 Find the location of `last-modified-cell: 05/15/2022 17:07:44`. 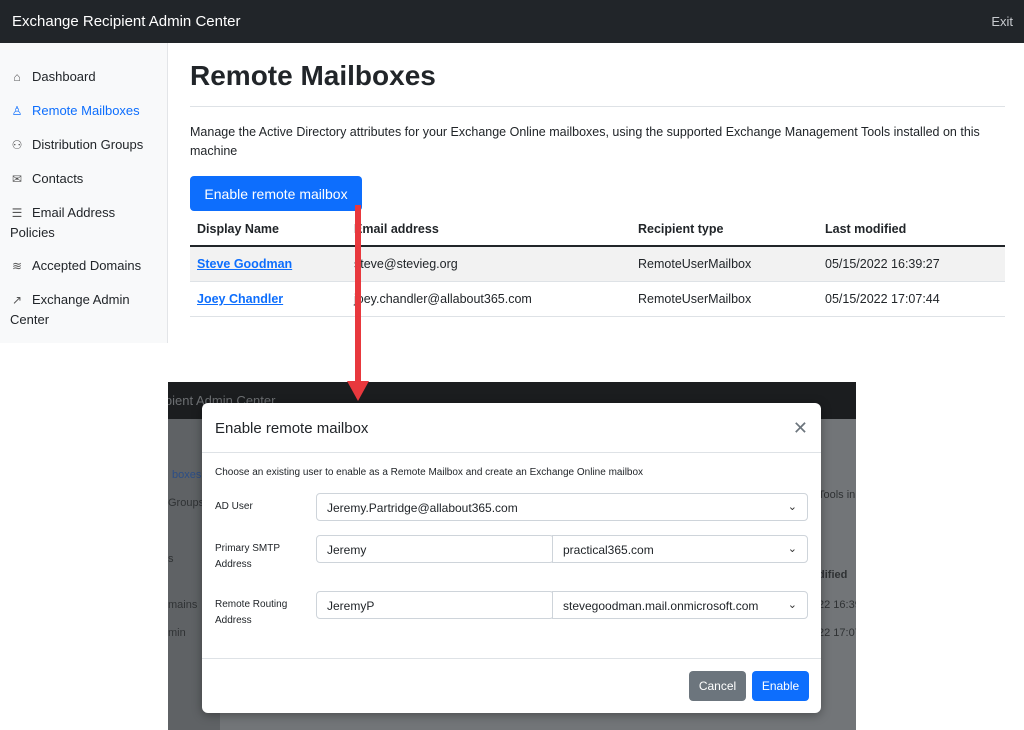

last-modified-cell: 05/15/2022 17:07:44 is located at coordinates (882, 299).